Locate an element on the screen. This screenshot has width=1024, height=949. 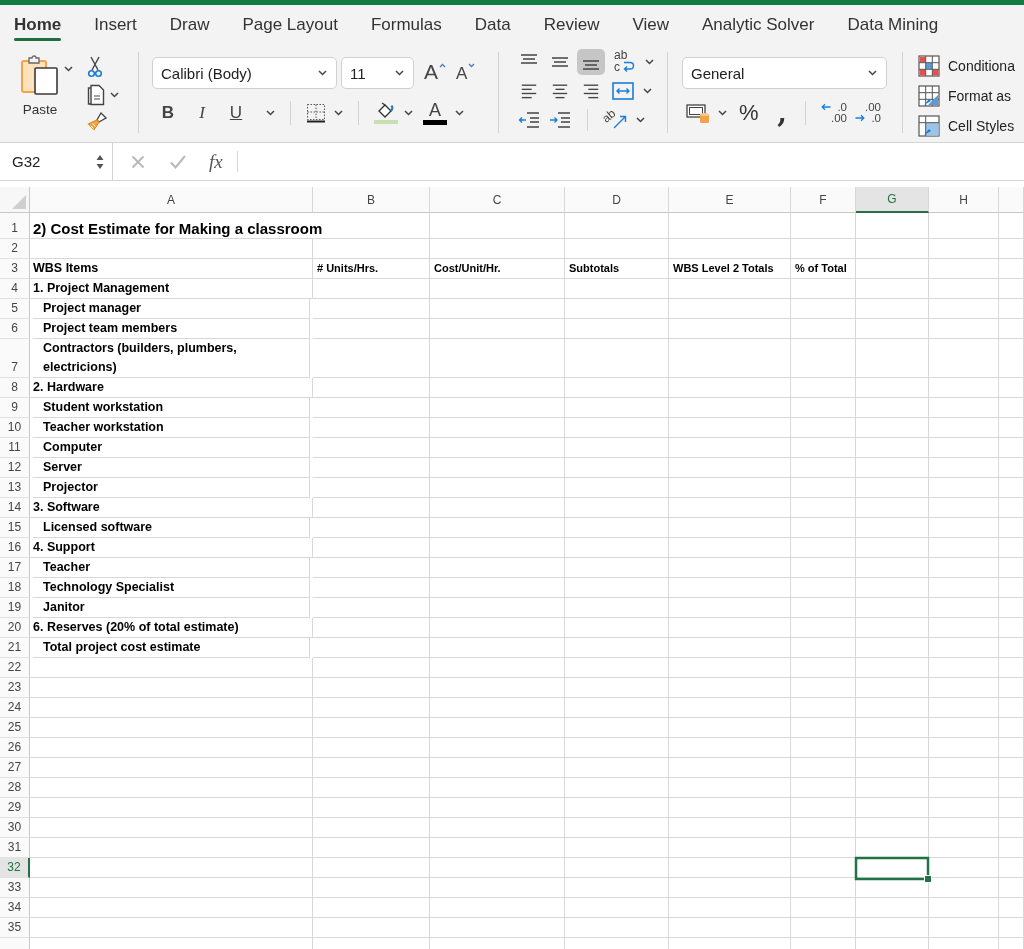
font-name-dropdown: Calibri (Body) is located at coordinates (244, 73).